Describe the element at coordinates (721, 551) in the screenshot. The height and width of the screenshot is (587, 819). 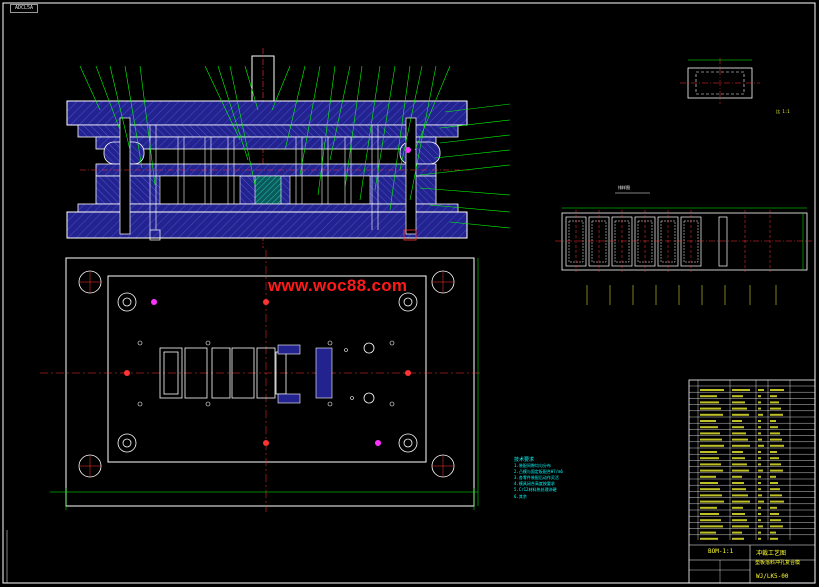
I see `title-block-scale: BOM-1:1` at that location.